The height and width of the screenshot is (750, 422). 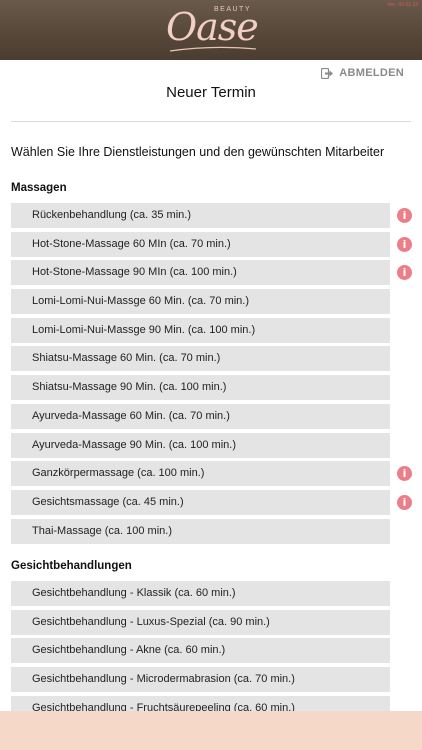 I want to click on service-item: Shiatsu-Massage 60 Min. (ca. 70 min.), so click(x=216, y=360).